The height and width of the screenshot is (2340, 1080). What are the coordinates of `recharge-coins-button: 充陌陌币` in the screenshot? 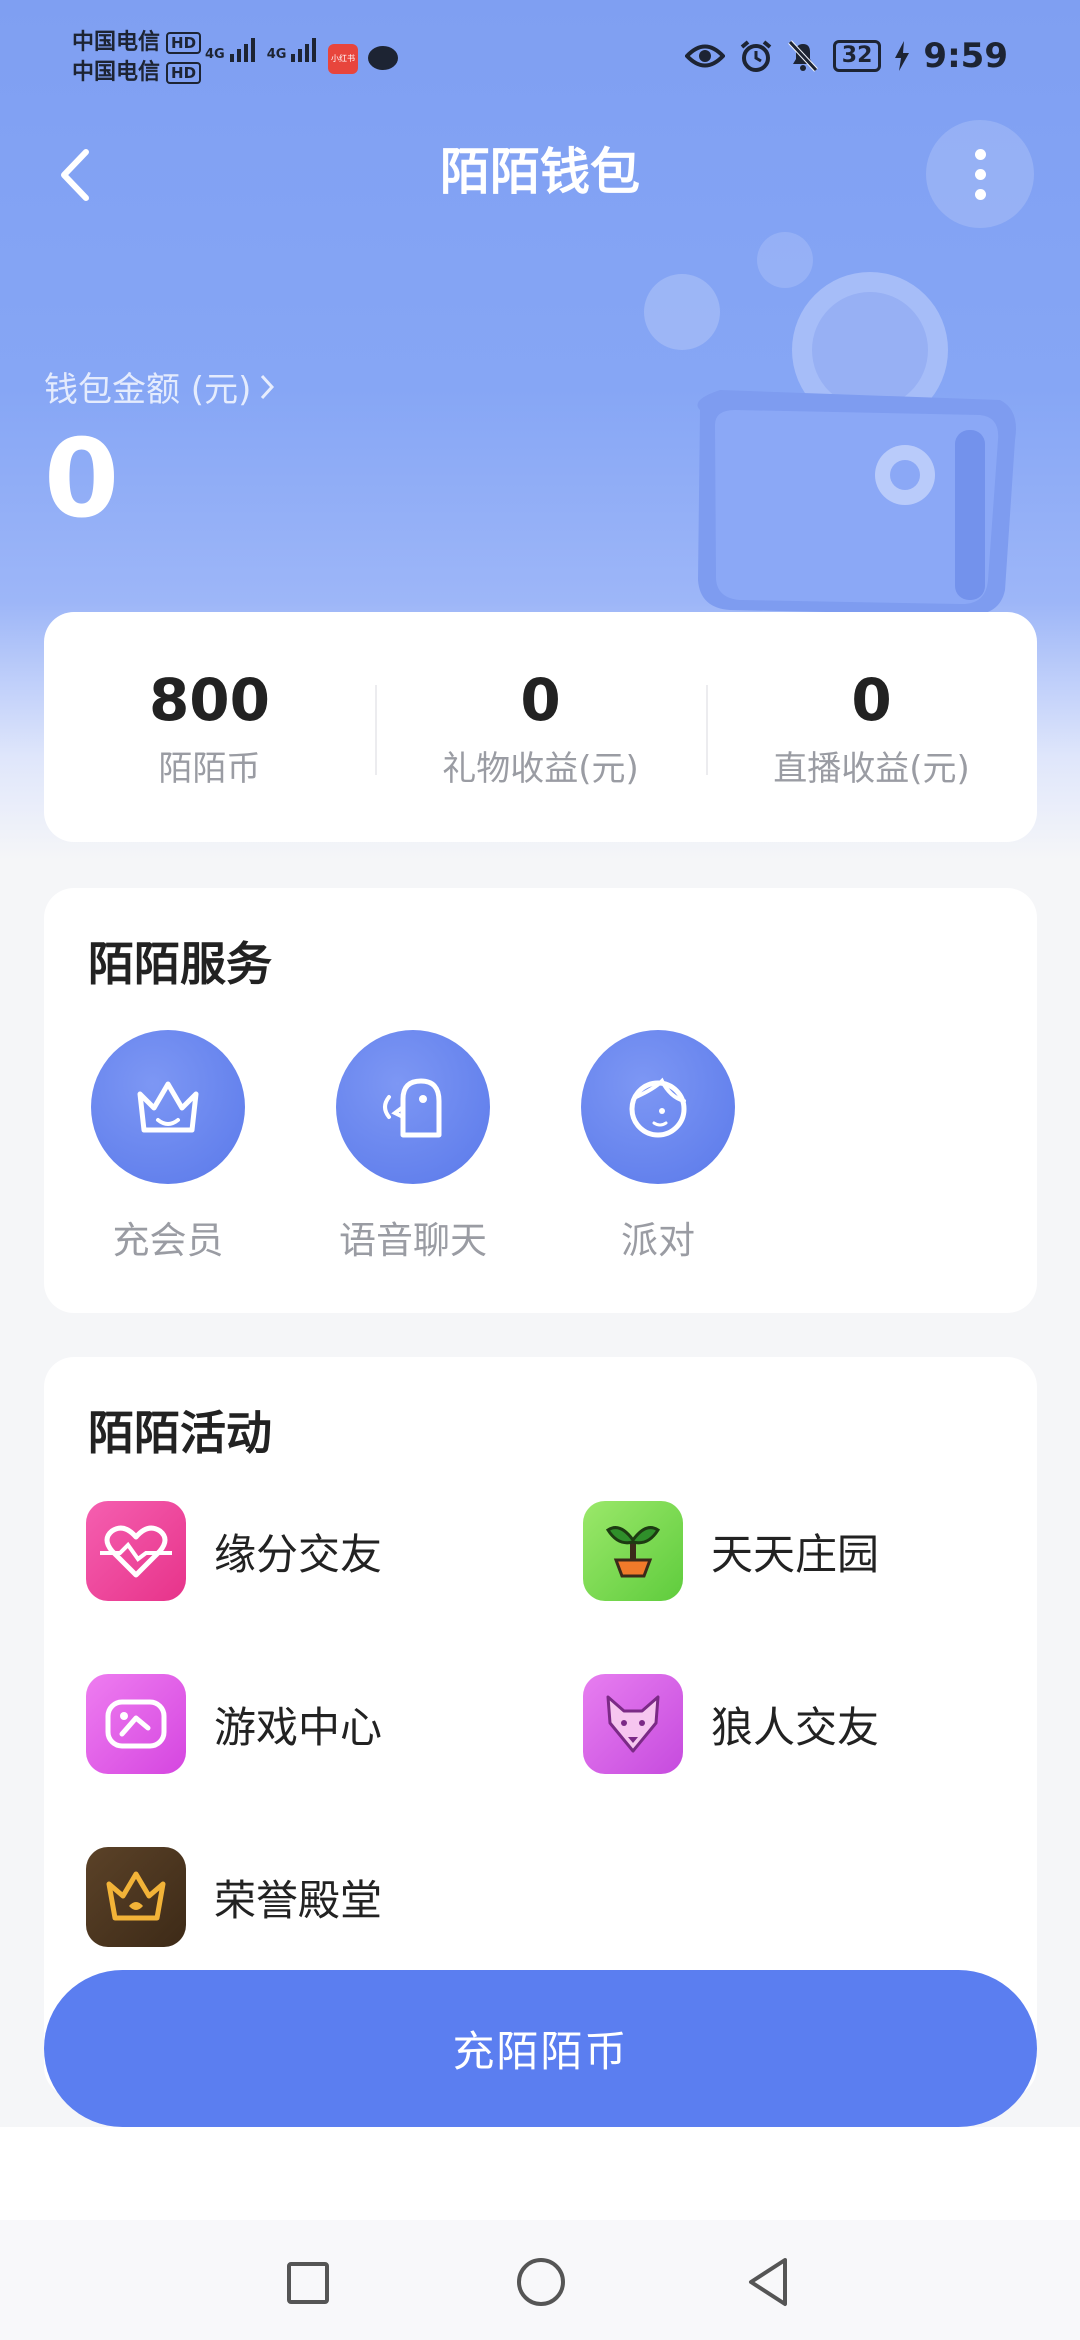 It's located at (540, 2048).